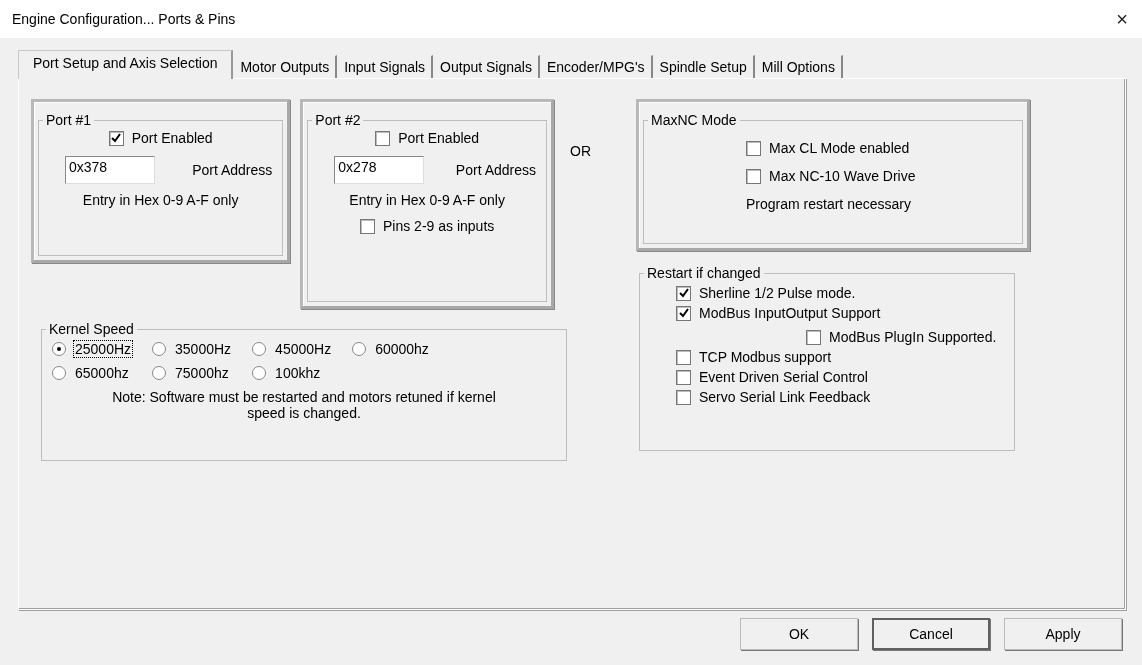 This screenshot has width=1142, height=665. Describe the element at coordinates (1063, 634) in the screenshot. I see `dialog-button: Apply` at that location.